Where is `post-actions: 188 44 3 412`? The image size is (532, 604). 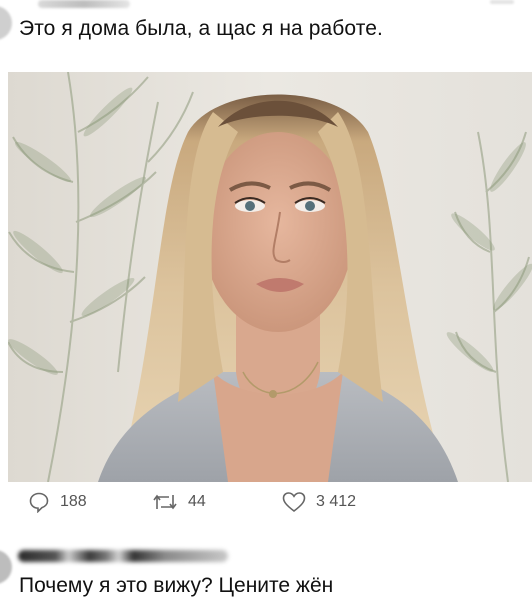 post-actions: 188 44 3 412 is located at coordinates (266, 504).